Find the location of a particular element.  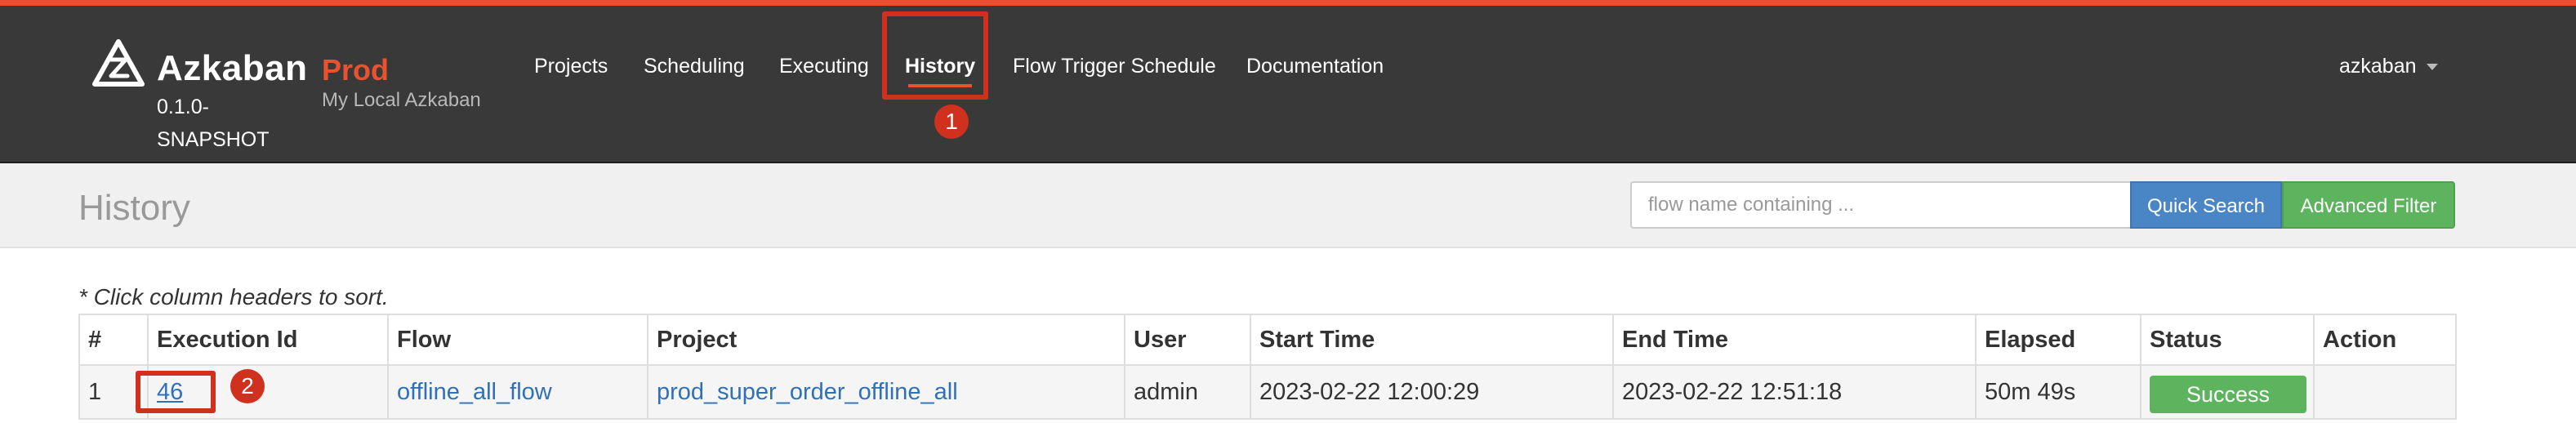

advanced-filter-button: Advanced Filter is located at coordinates (2368, 205).